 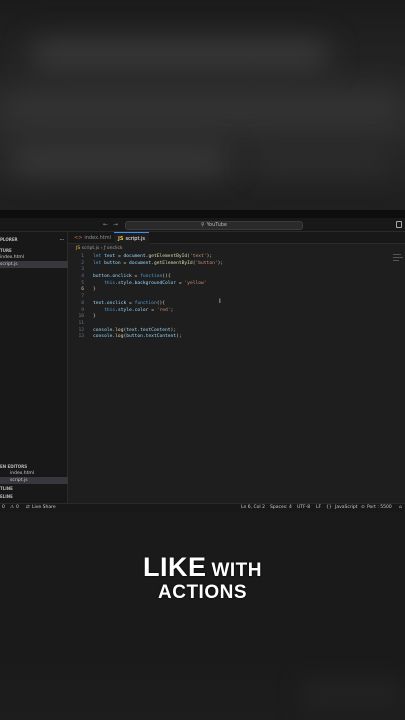 I want to click on file-item-script-js: script.js, so click(x=34, y=264).